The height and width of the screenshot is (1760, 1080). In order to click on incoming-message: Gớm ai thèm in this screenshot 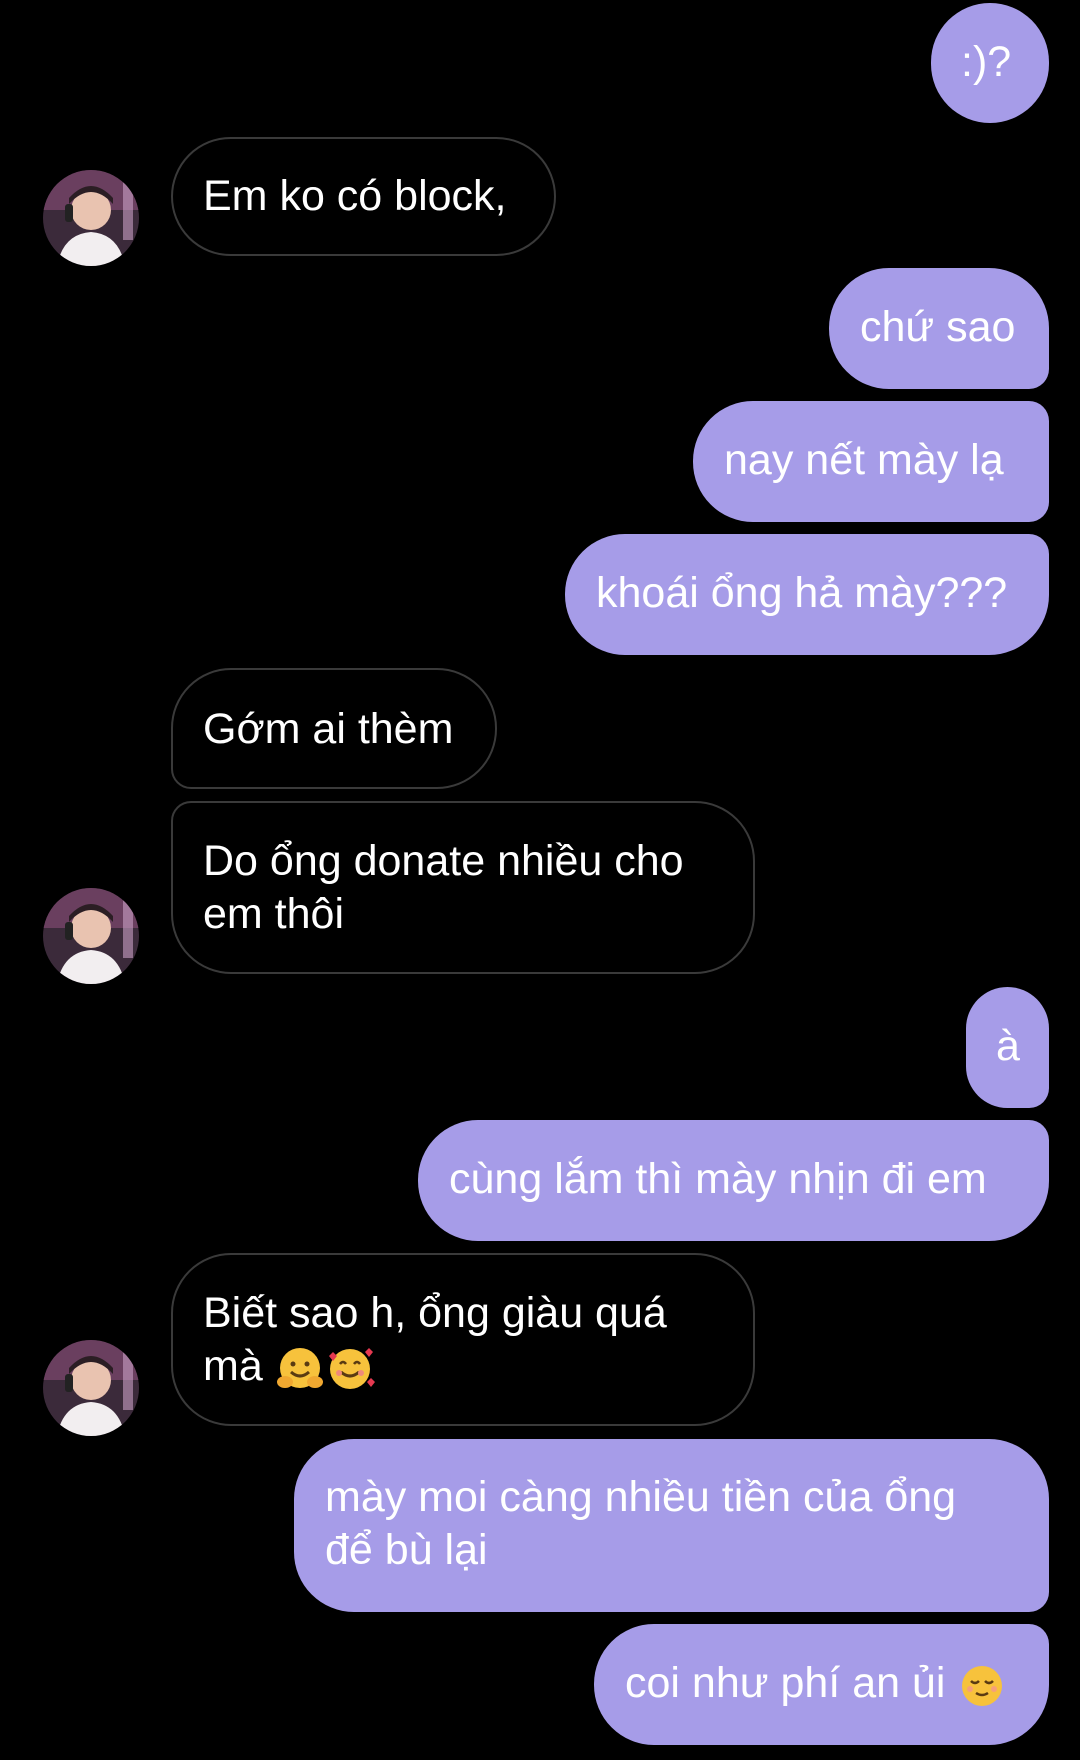, I will do `click(334, 728)`.